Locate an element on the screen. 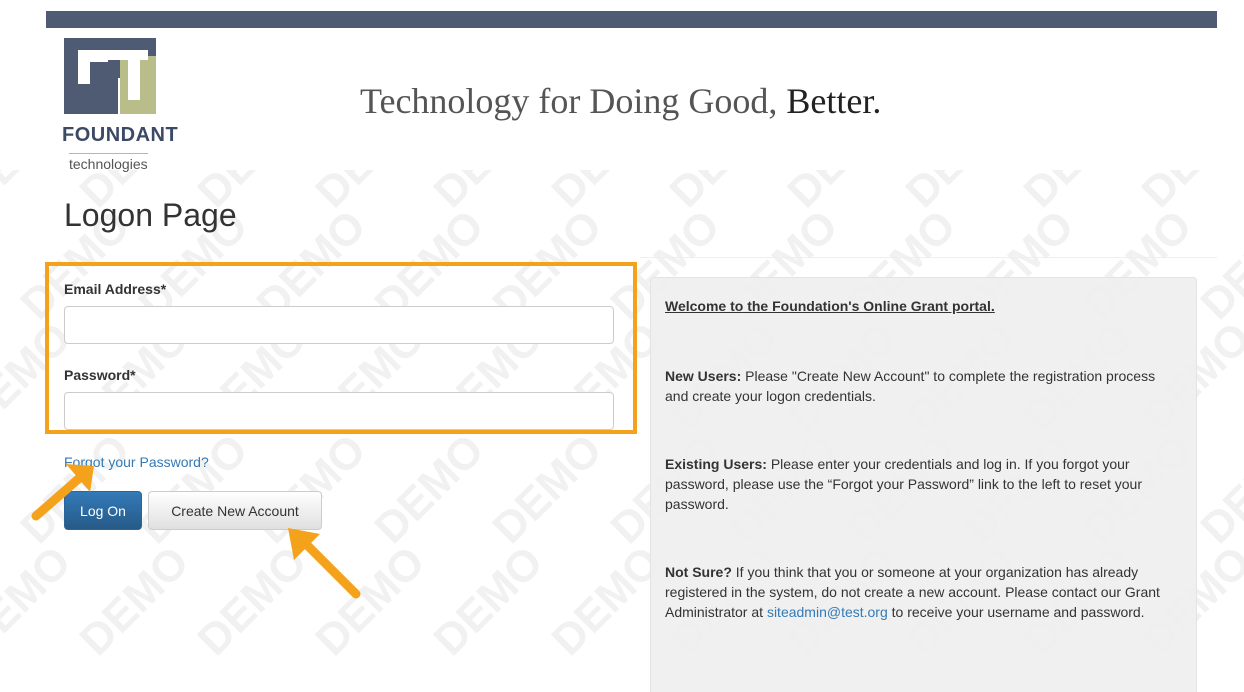 Image resolution: width=1244 pixels, height=692 pixels. logo-wordmark: FOUNDANT is located at coordinates (120, 135).